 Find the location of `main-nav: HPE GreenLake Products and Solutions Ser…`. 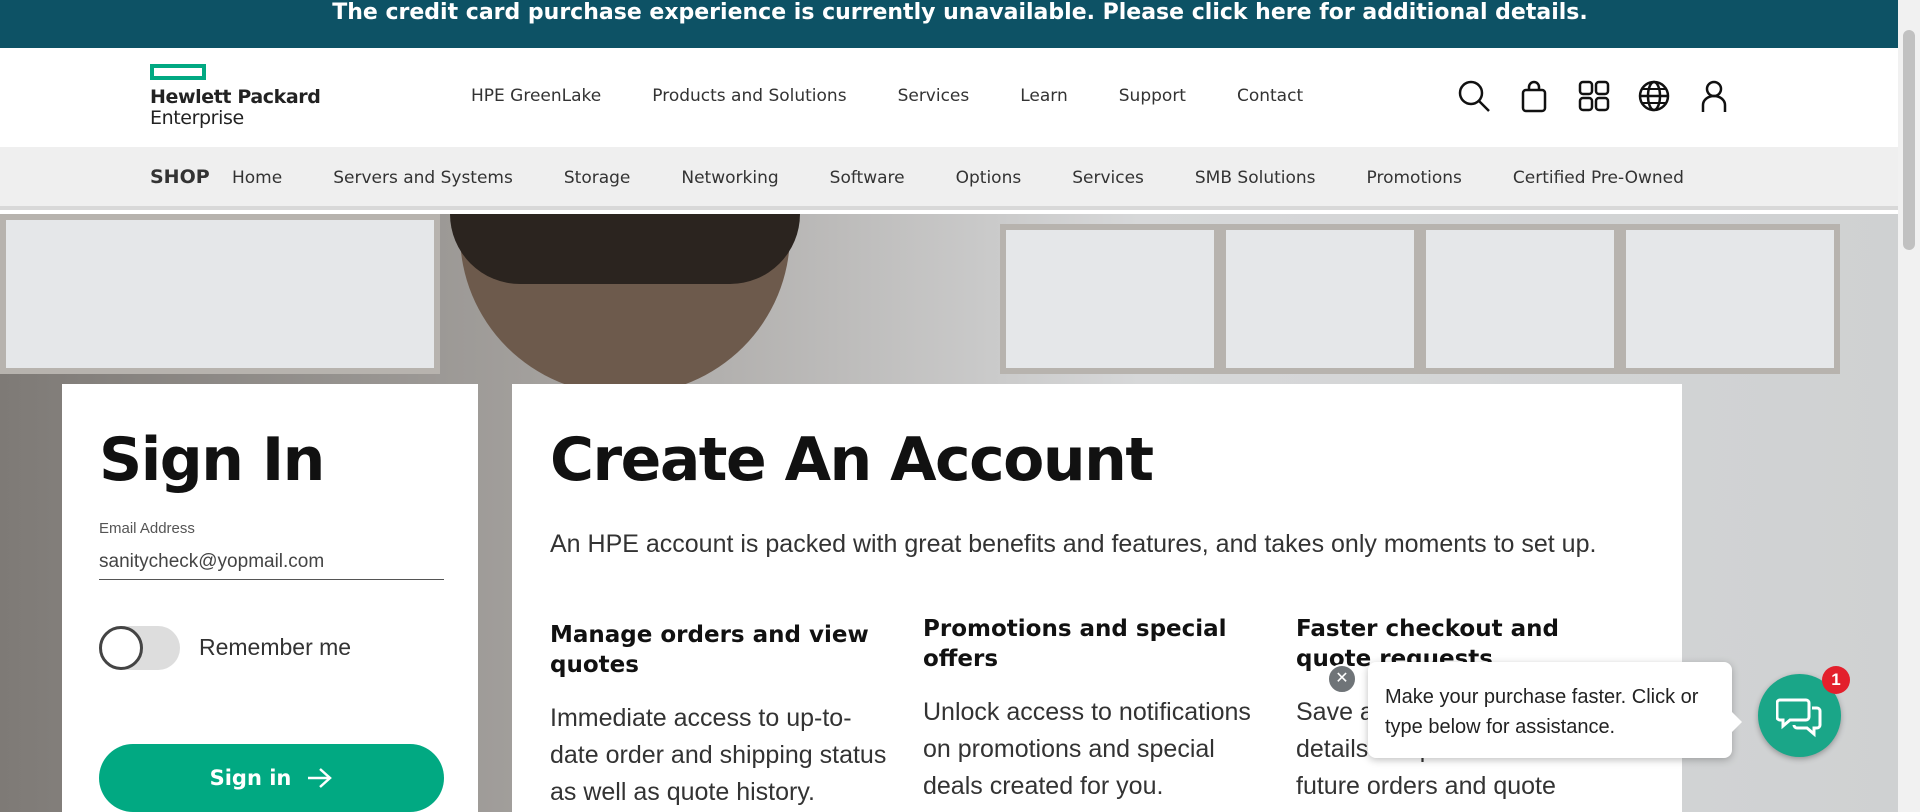

main-nav: HPE GreenLake Products and Solutions Ser… is located at coordinates (887, 96).